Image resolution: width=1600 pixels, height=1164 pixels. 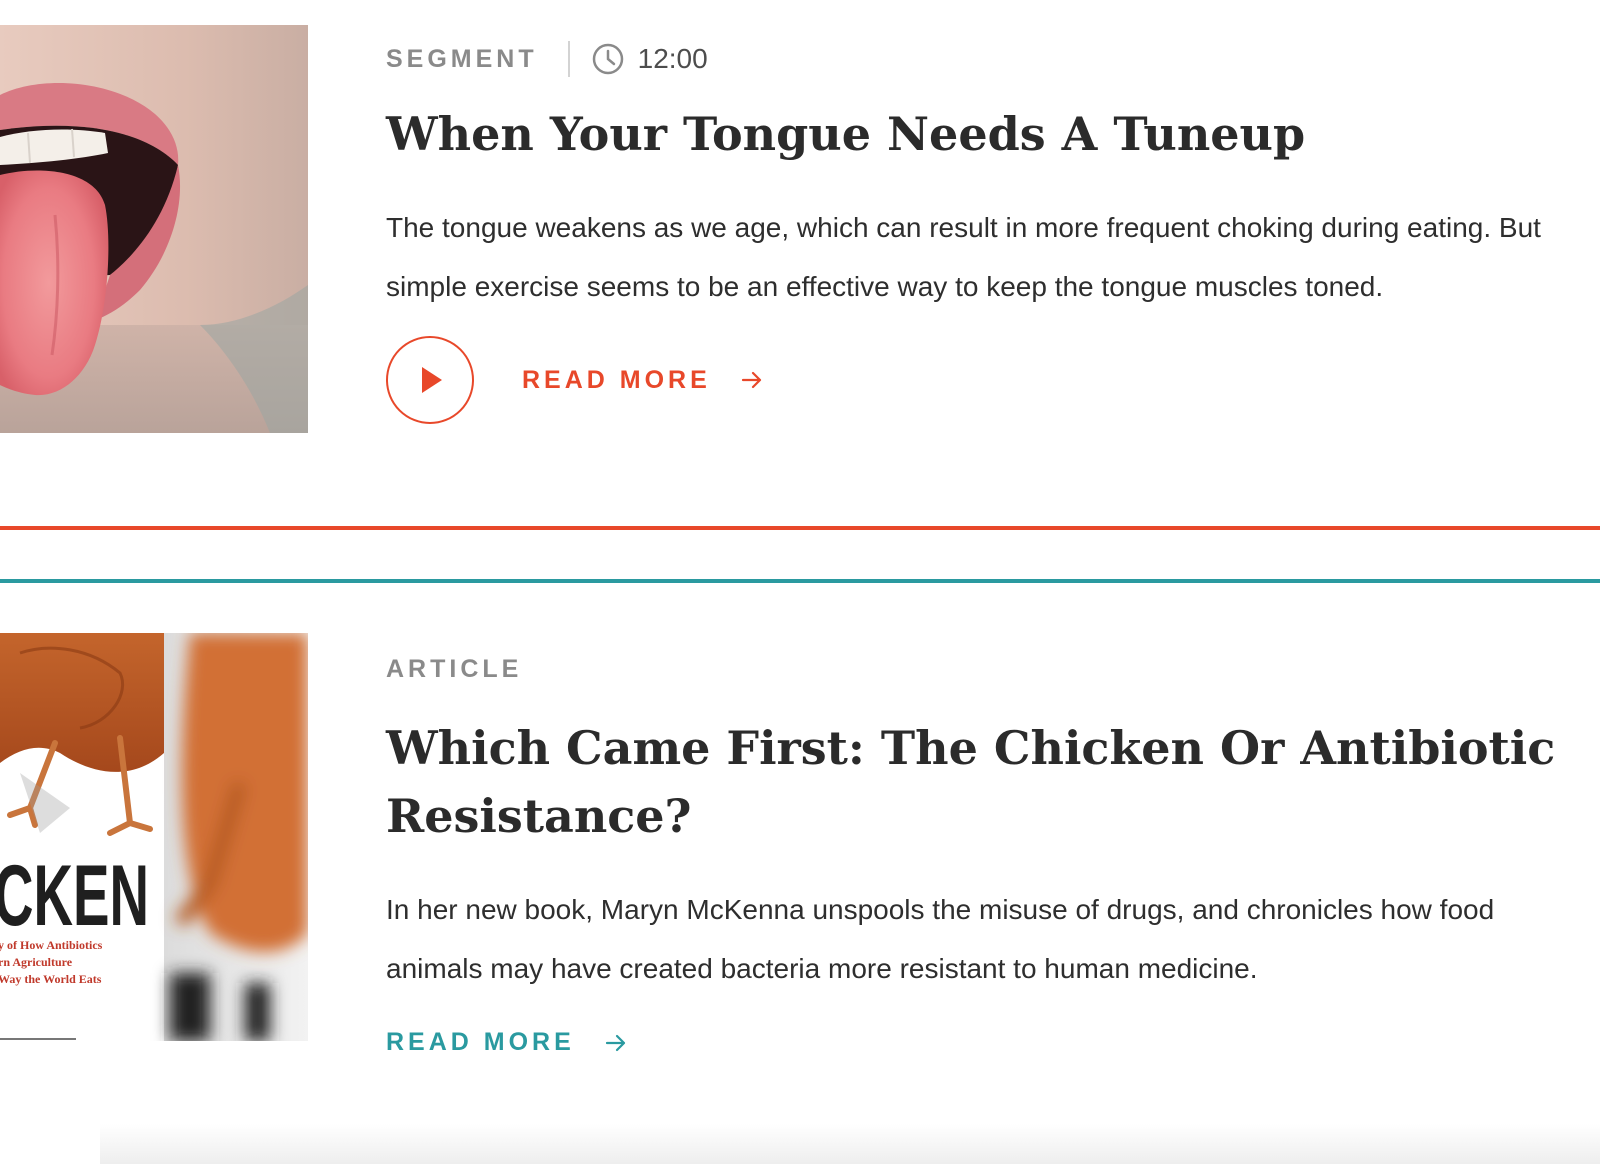 I want to click on tongue-photo, so click(x=154, y=229).